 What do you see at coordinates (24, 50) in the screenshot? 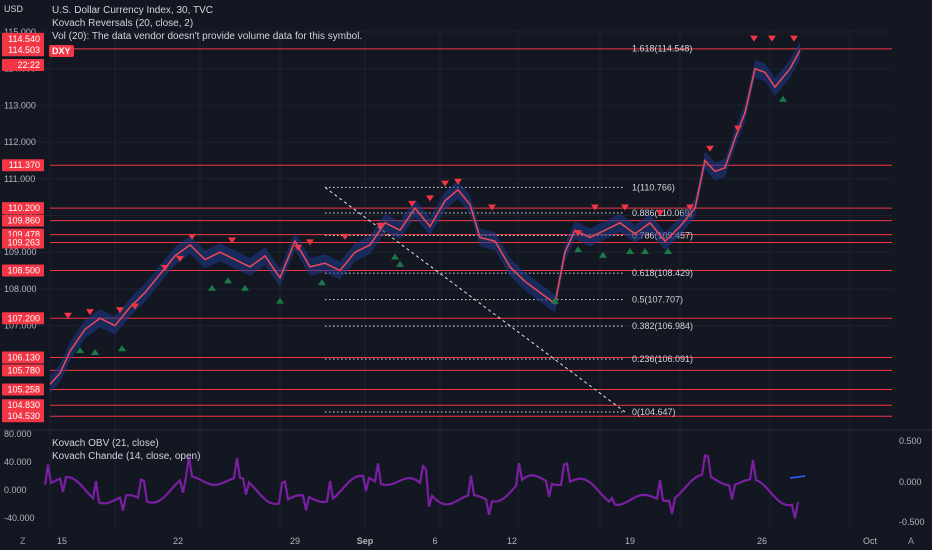
I see `price-tag-label: 114.503` at bounding box center [24, 50].